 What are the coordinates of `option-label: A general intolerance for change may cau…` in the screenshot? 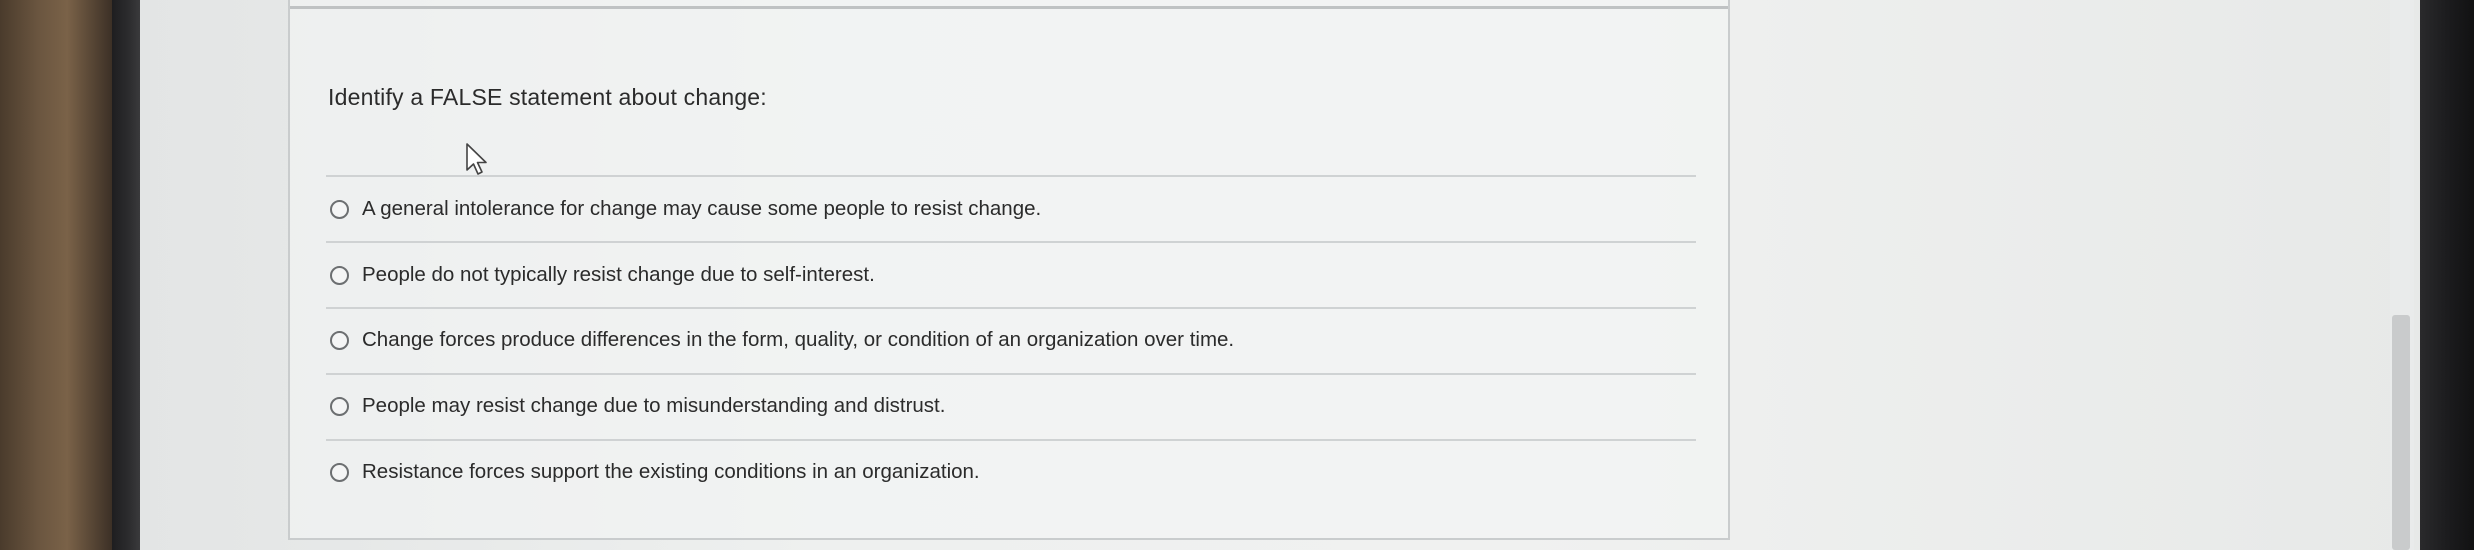 It's located at (701, 209).